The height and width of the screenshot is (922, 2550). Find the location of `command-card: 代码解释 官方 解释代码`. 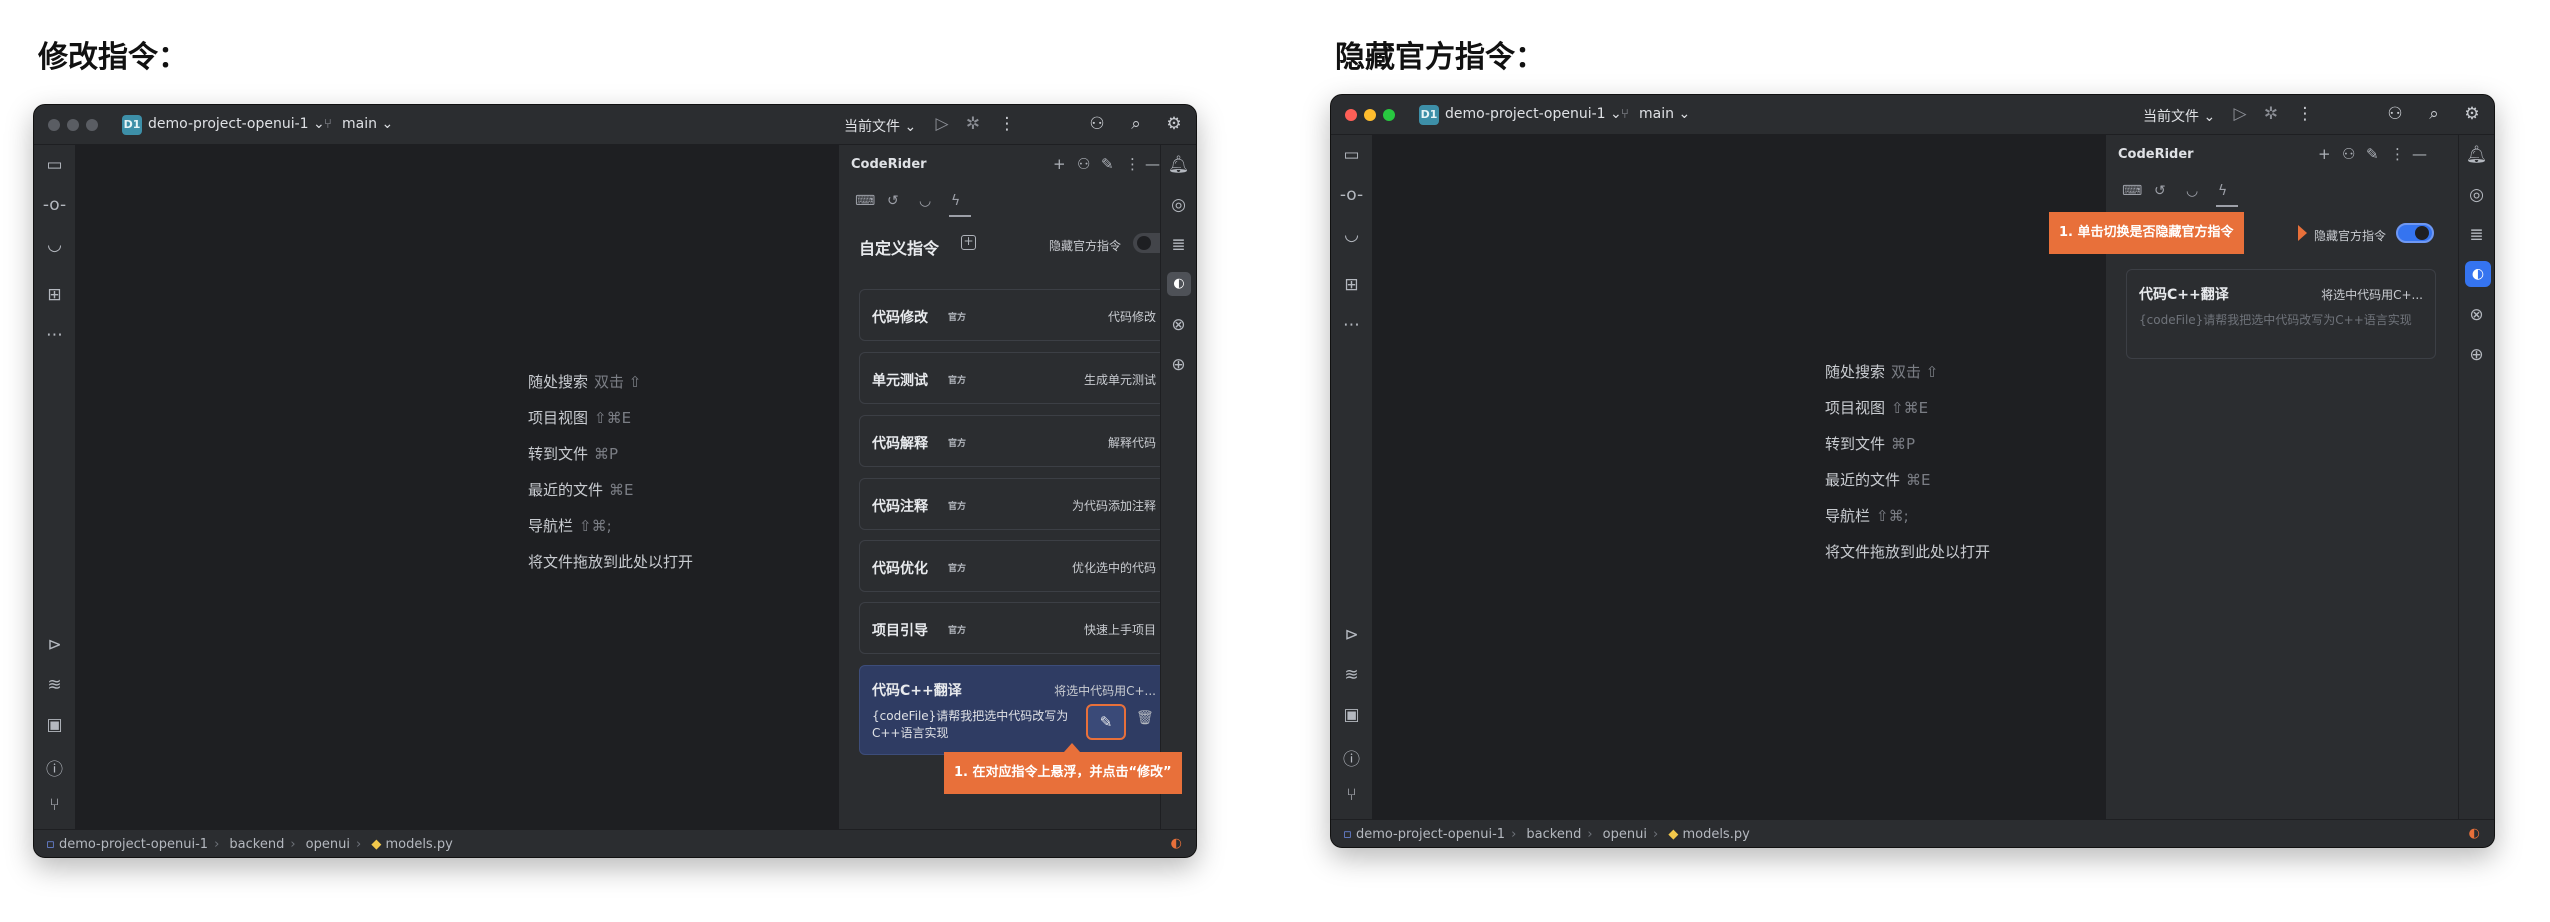

command-card: 代码解释 官方 解释代码 is located at coordinates (1014, 441).